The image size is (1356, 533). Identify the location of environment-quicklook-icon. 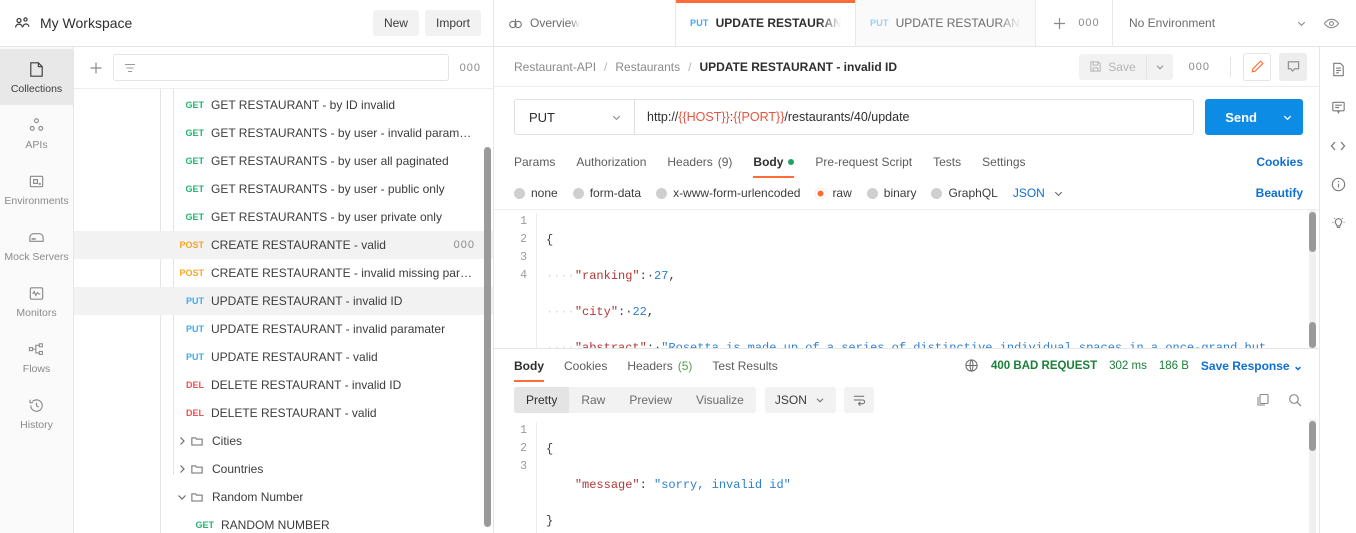
(1331, 23).